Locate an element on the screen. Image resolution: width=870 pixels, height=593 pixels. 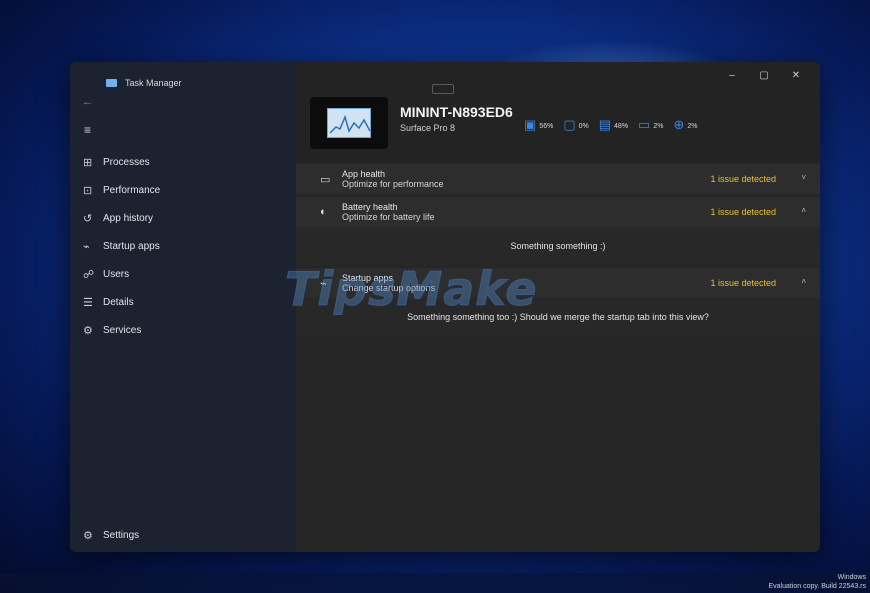
sidebar-item-details: ☰ Details is located at coordinates (183, 302).